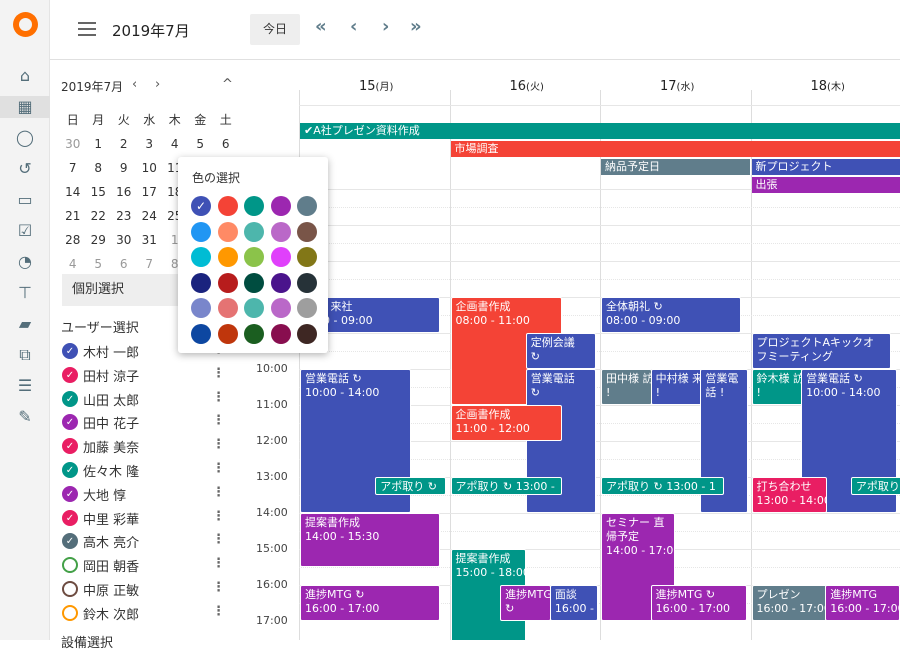 This screenshot has height=651, width=900. Describe the element at coordinates (370, 540) in the screenshot. I see `calendar-event: 提案書作成14:00 - 15:30` at that location.